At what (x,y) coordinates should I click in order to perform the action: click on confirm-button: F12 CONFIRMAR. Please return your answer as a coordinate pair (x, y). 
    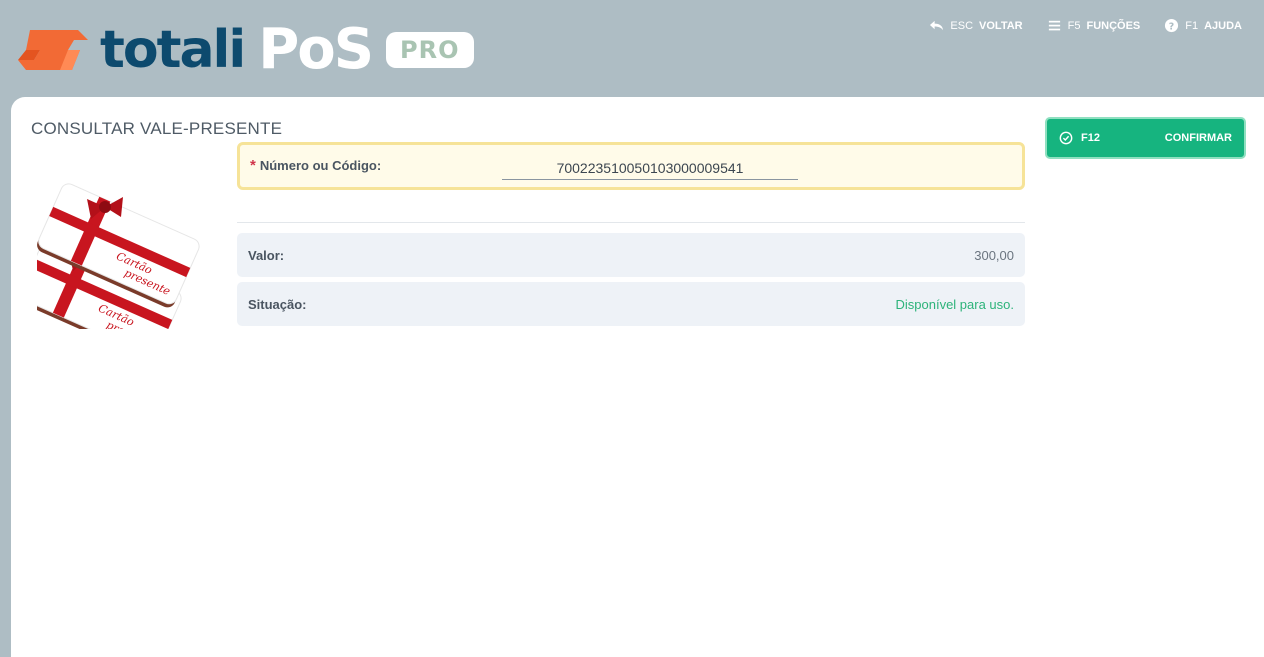
    Looking at the image, I should click on (1145, 138).